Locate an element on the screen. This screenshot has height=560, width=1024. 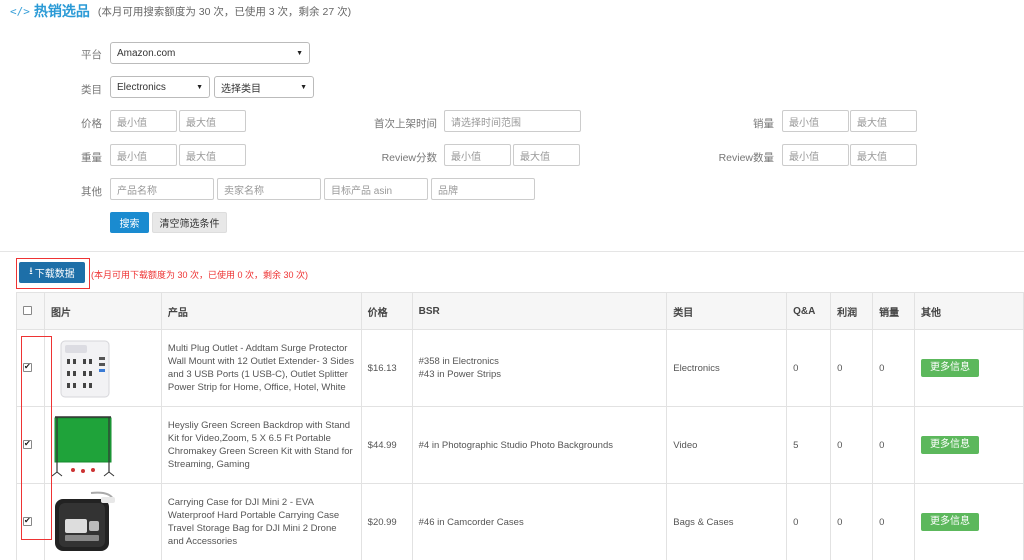
sales-max-input: 最大值 is located at coordinates (883, 121).